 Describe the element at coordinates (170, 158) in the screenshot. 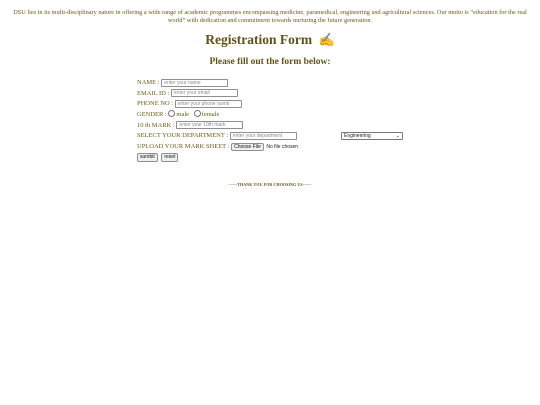

I see `reset-button: reset` at that location.